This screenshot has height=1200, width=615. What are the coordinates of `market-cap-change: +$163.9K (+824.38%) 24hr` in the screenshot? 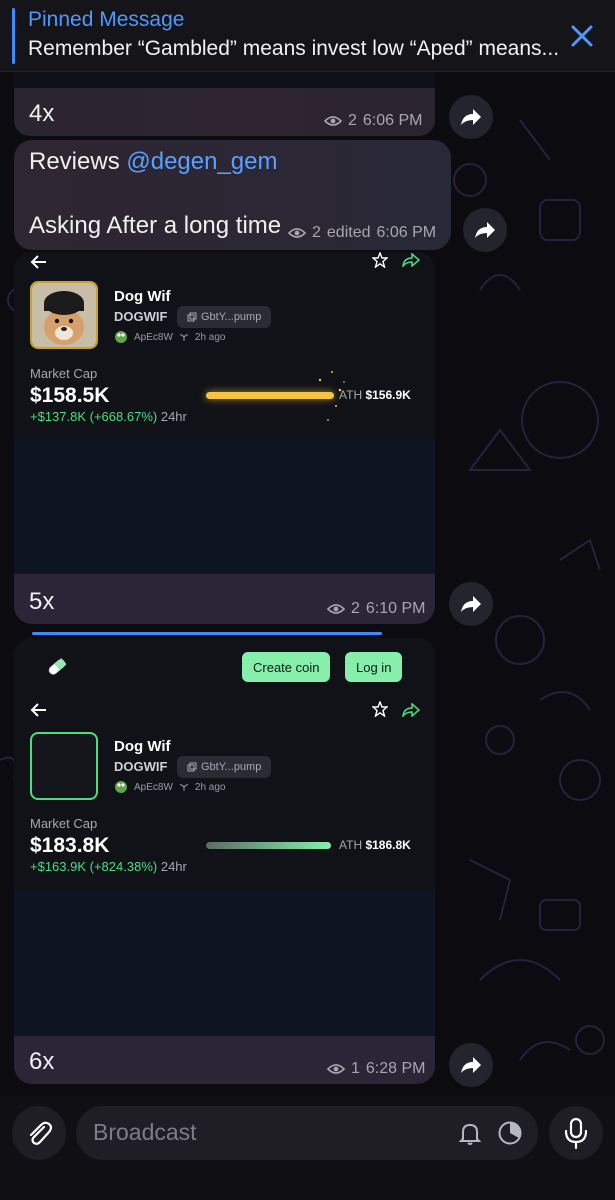 It's located at (108, 866).